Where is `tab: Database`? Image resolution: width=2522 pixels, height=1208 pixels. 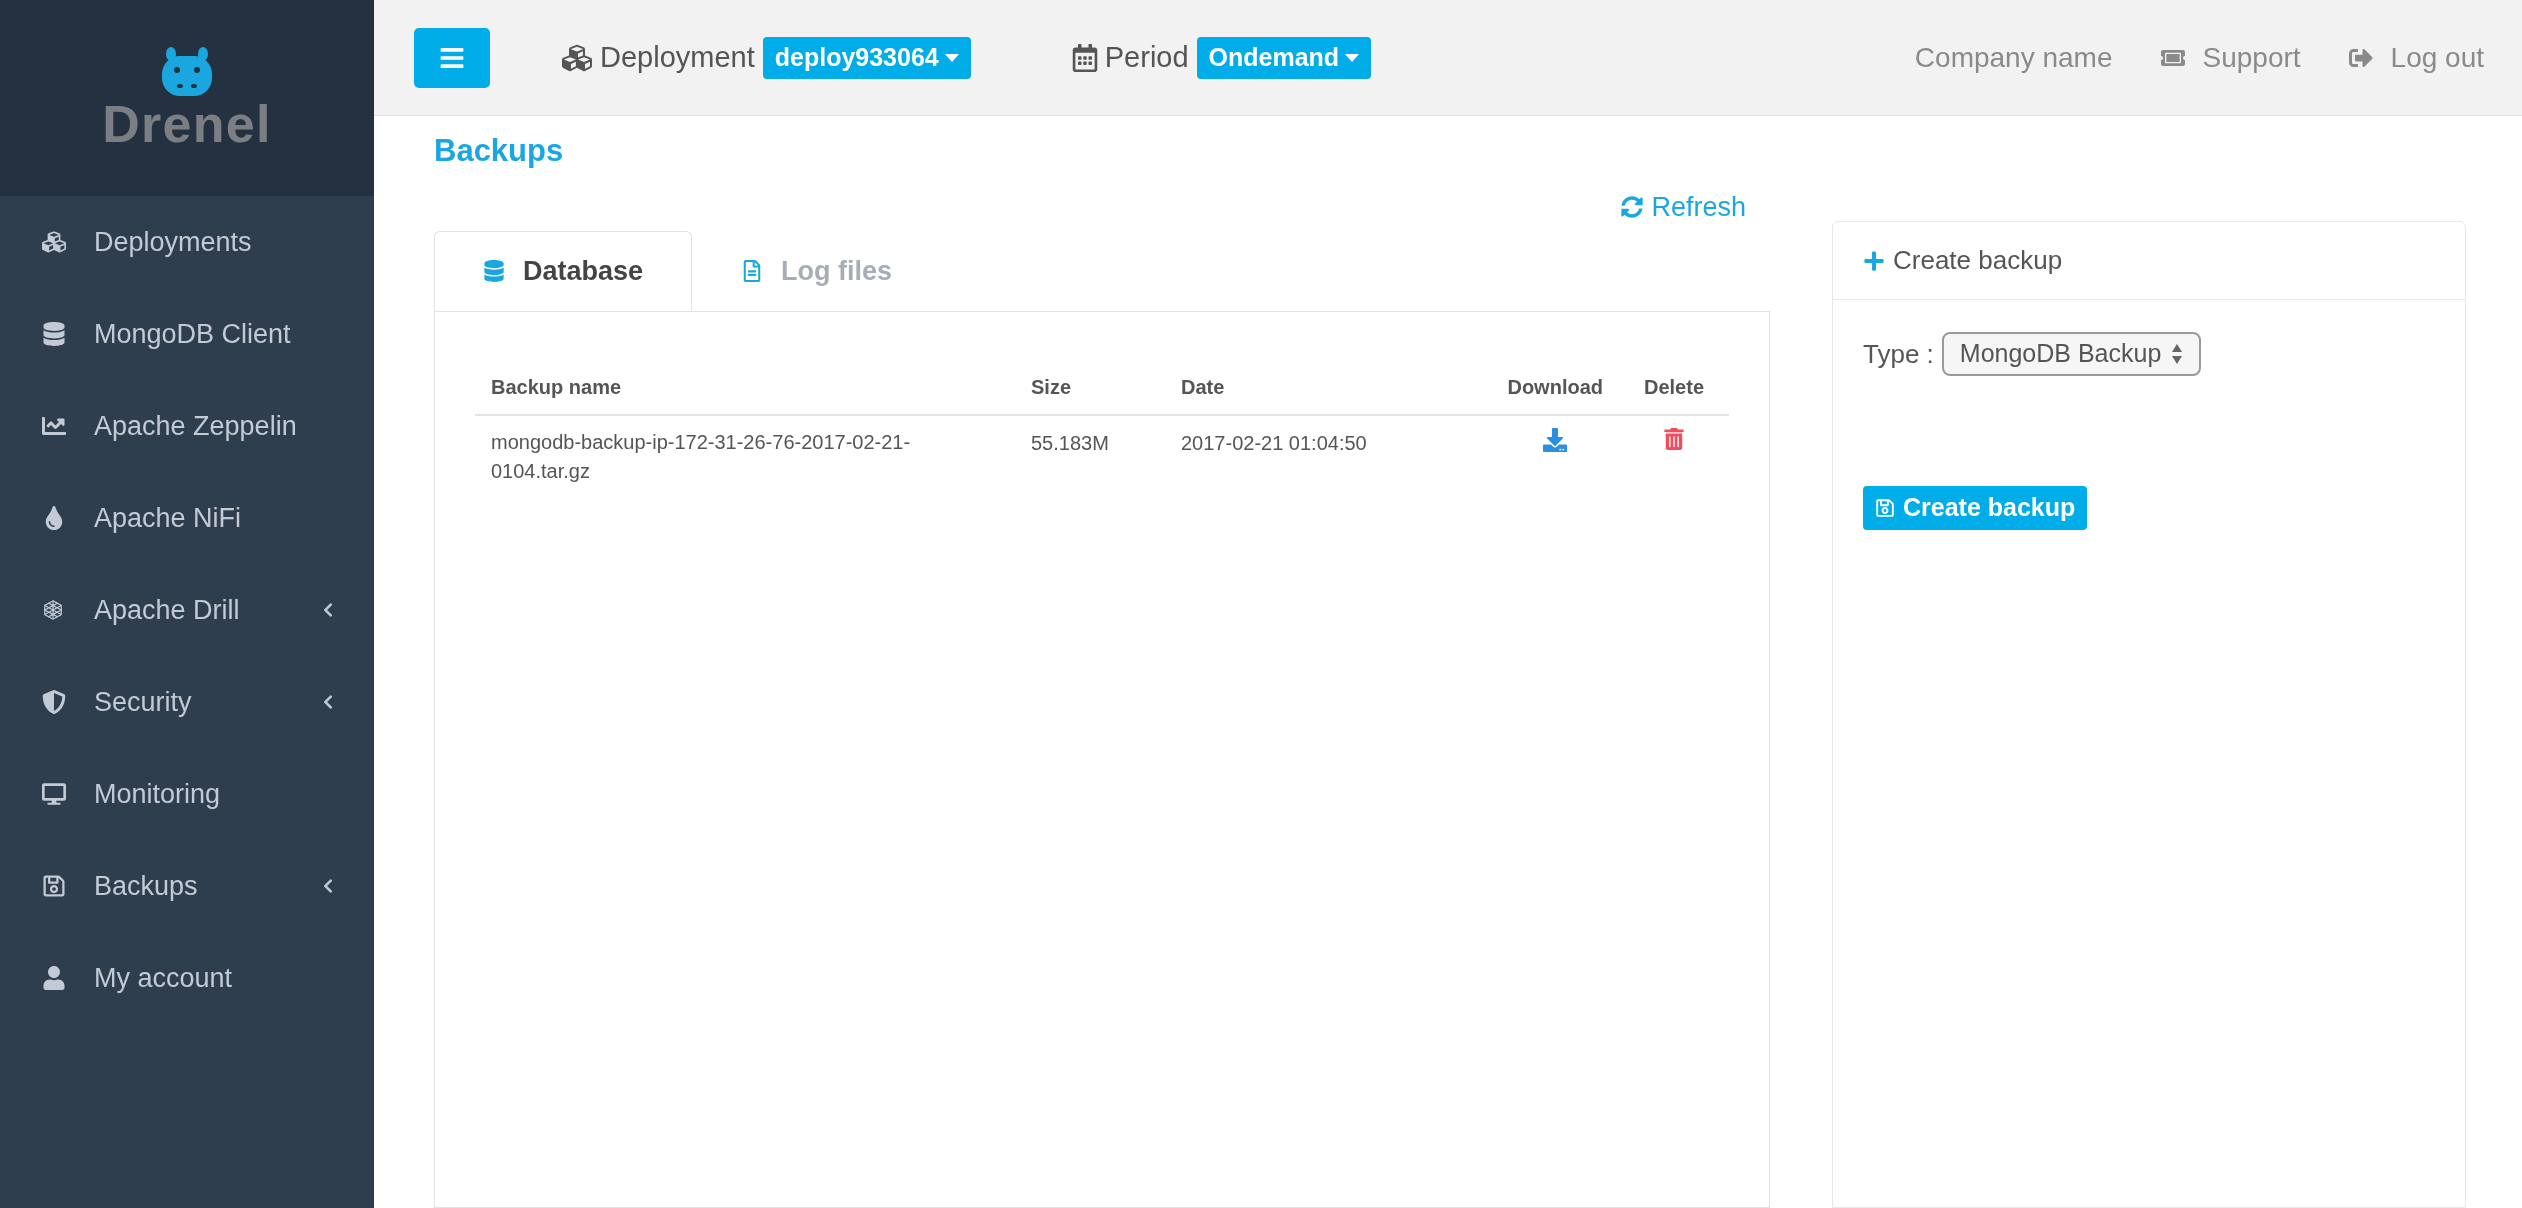 tab: Database is located at coordinates (563, 271).